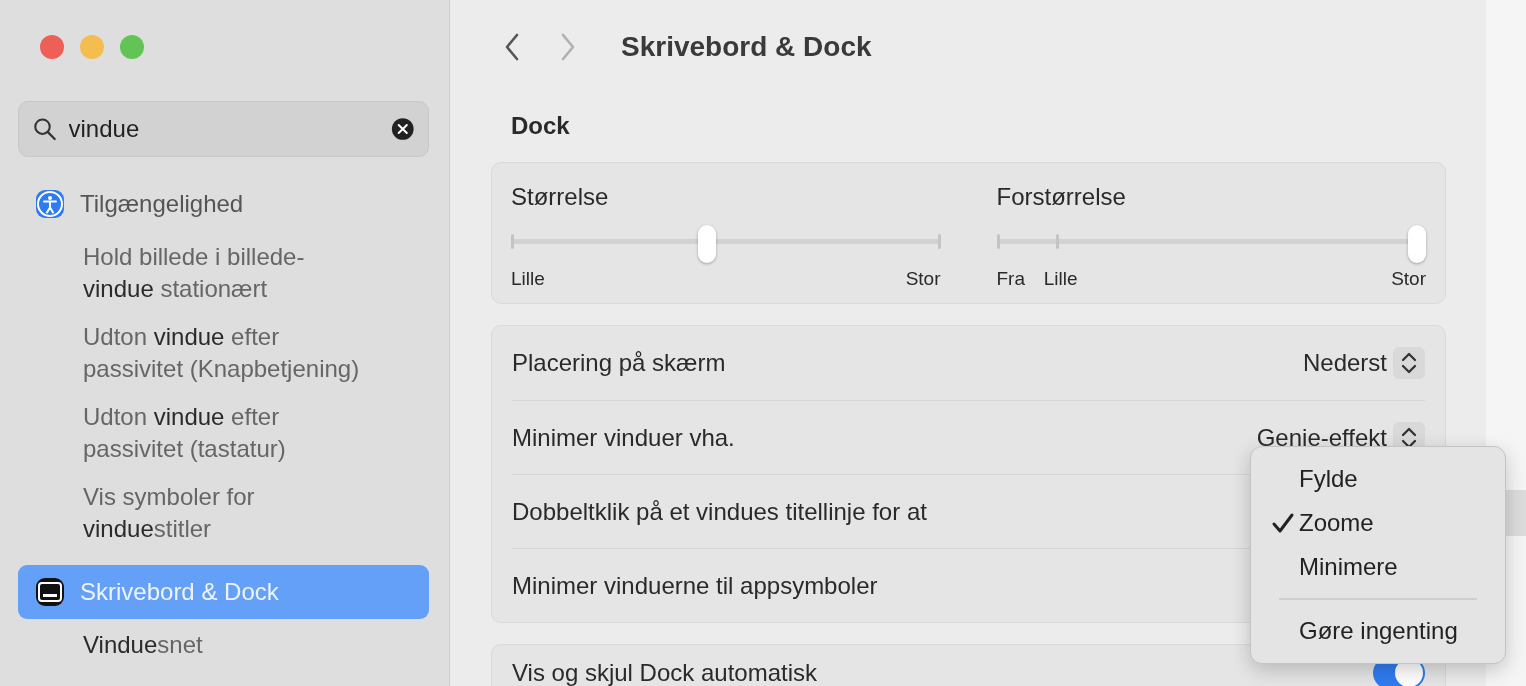 This screenshot has height=686, width=1526. What do you see at coordinates (1378, 567) in the screenshot?
I see `menu-item: Minimere` at bounding box center [1378, 567].